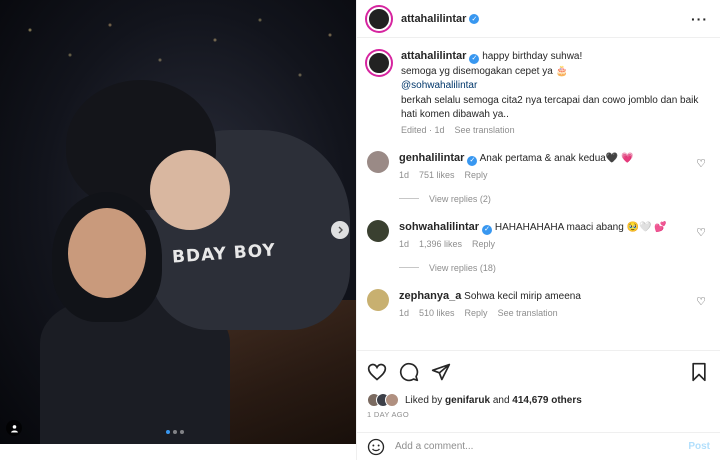 The image size is (720, 460). I want to click on view-replies: View replies (2), so click(553, 199).